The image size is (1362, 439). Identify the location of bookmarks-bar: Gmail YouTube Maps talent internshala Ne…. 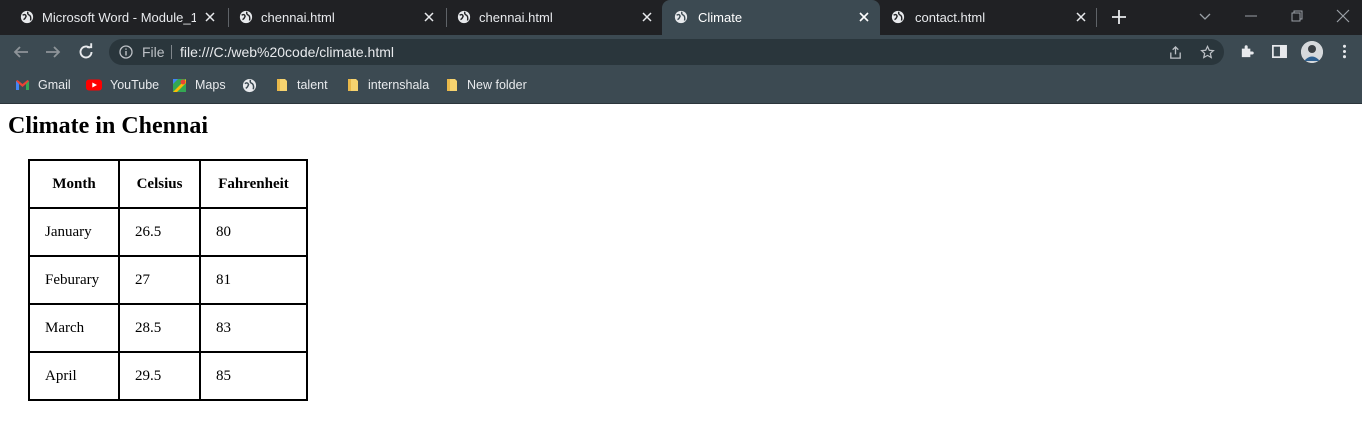
(681, 86).